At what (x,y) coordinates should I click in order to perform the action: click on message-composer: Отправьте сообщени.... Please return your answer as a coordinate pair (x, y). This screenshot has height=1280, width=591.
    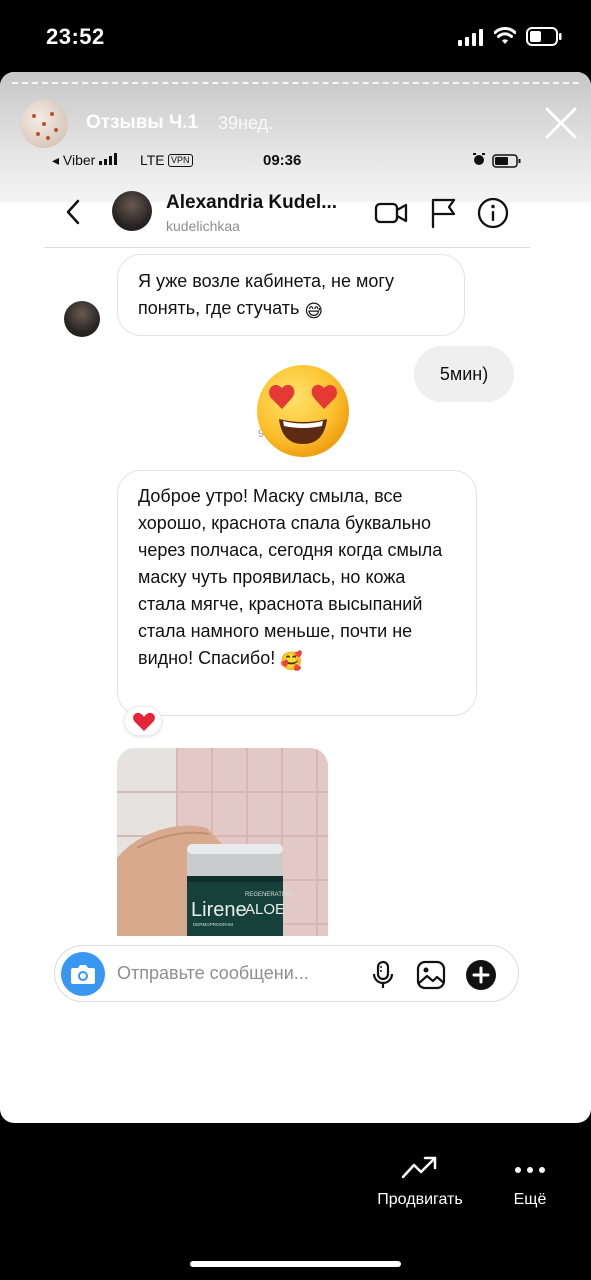
    Looking at the image, I should click on (286, 973).